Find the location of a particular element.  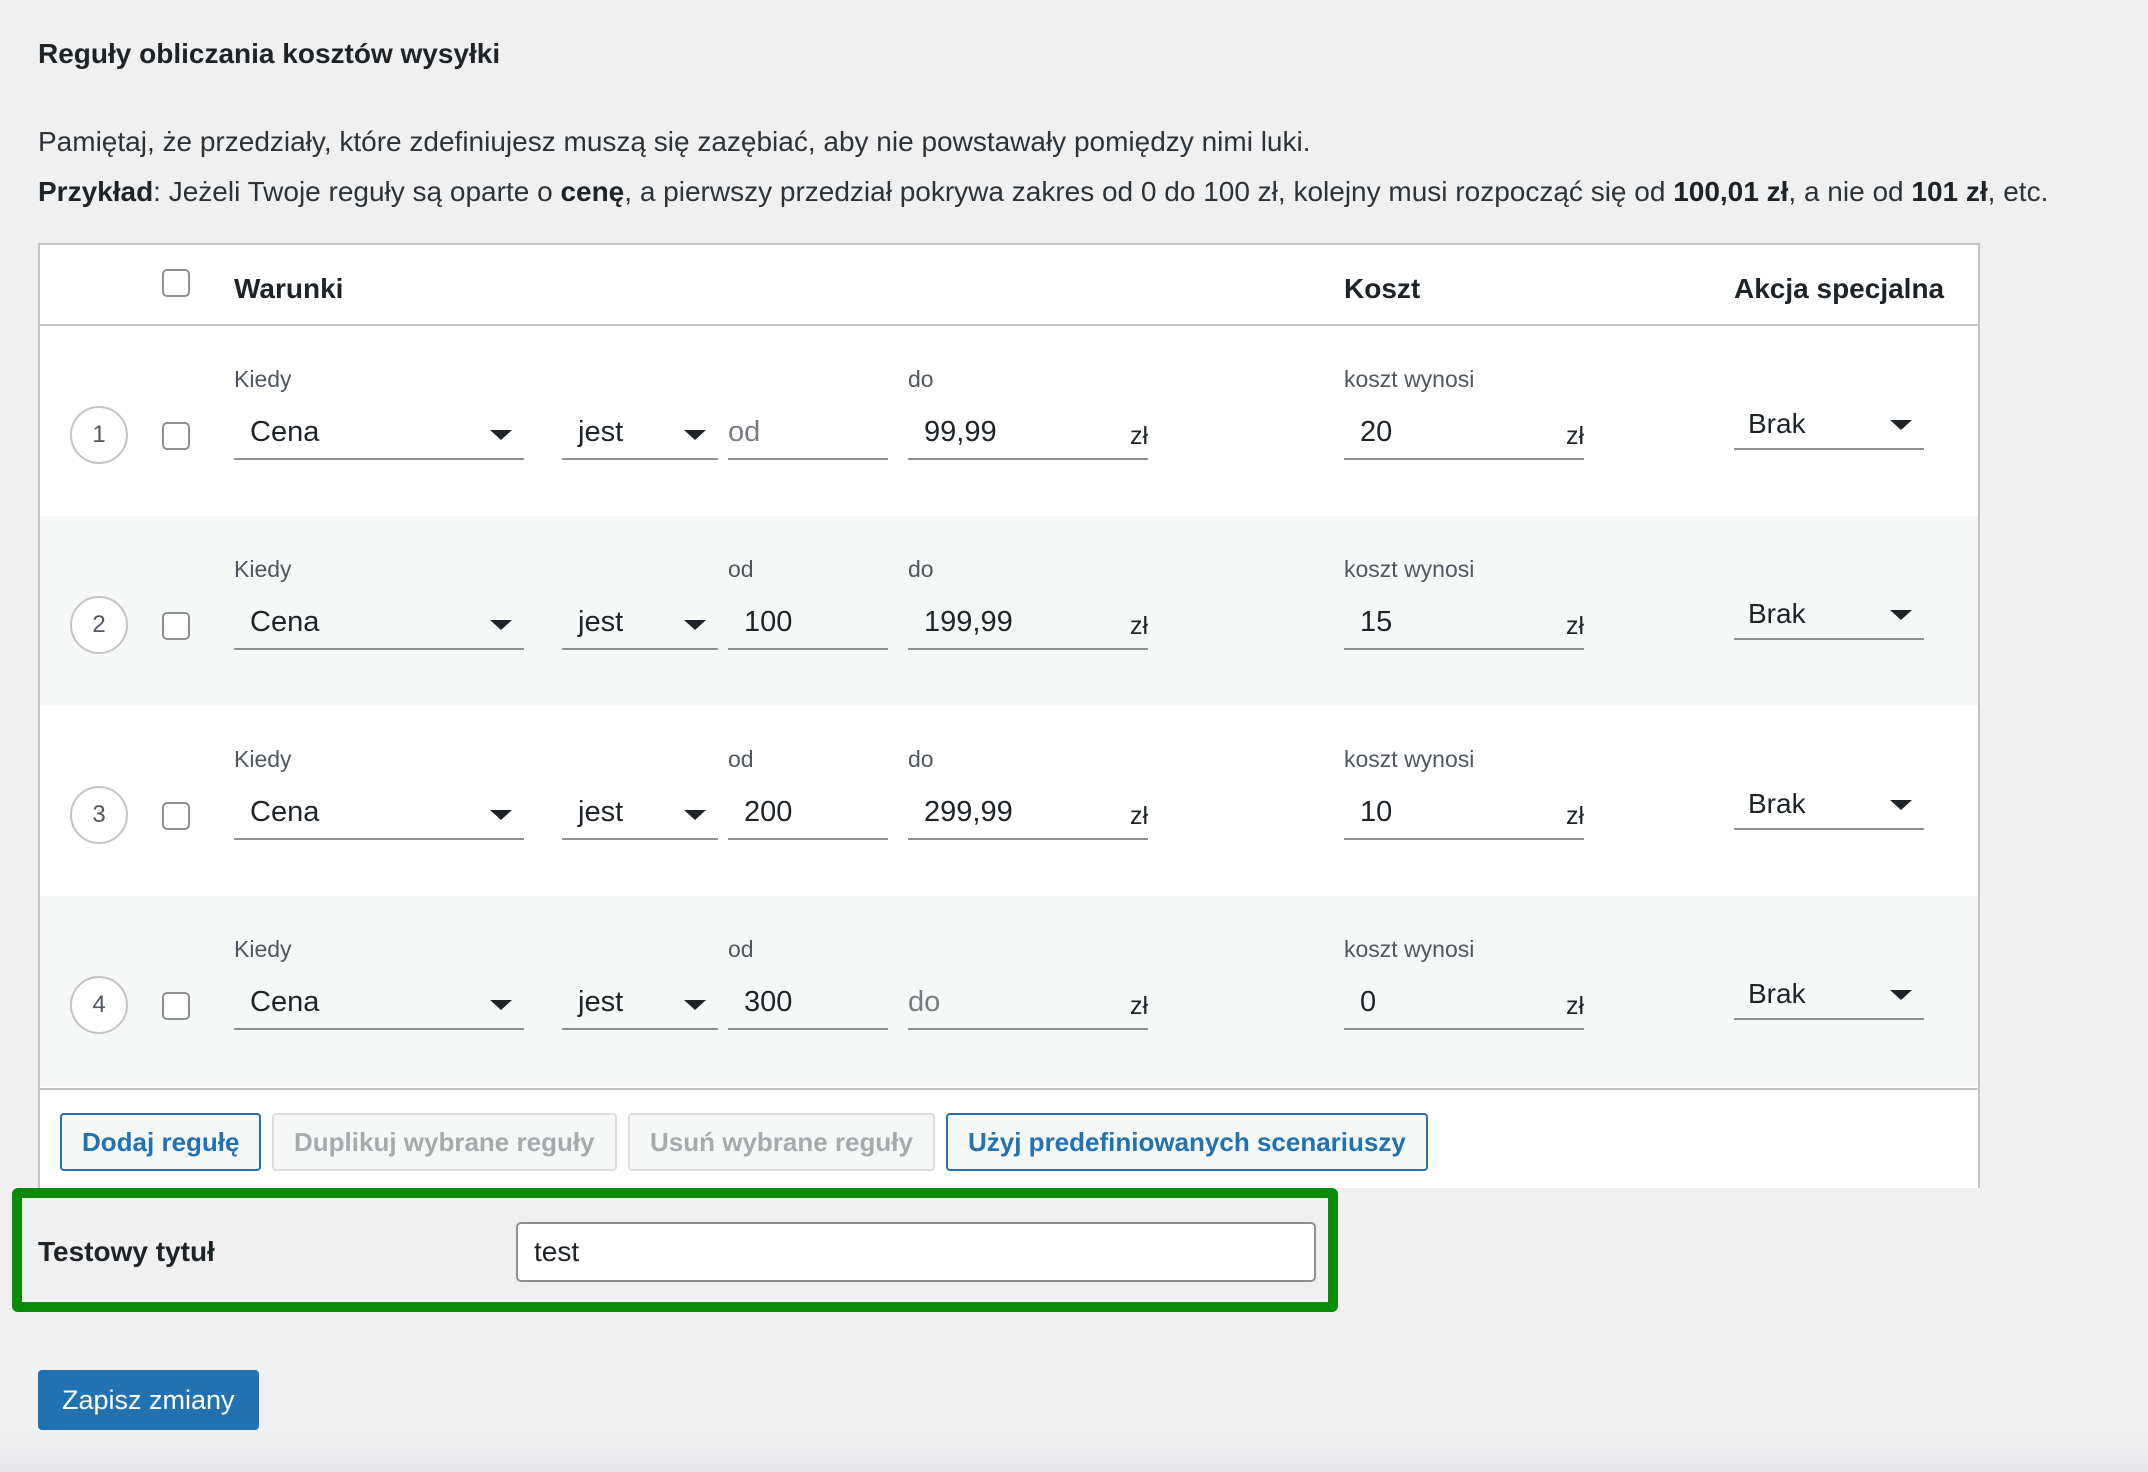

to-input: 99,99 zł is located at coordinates (1028, 434).